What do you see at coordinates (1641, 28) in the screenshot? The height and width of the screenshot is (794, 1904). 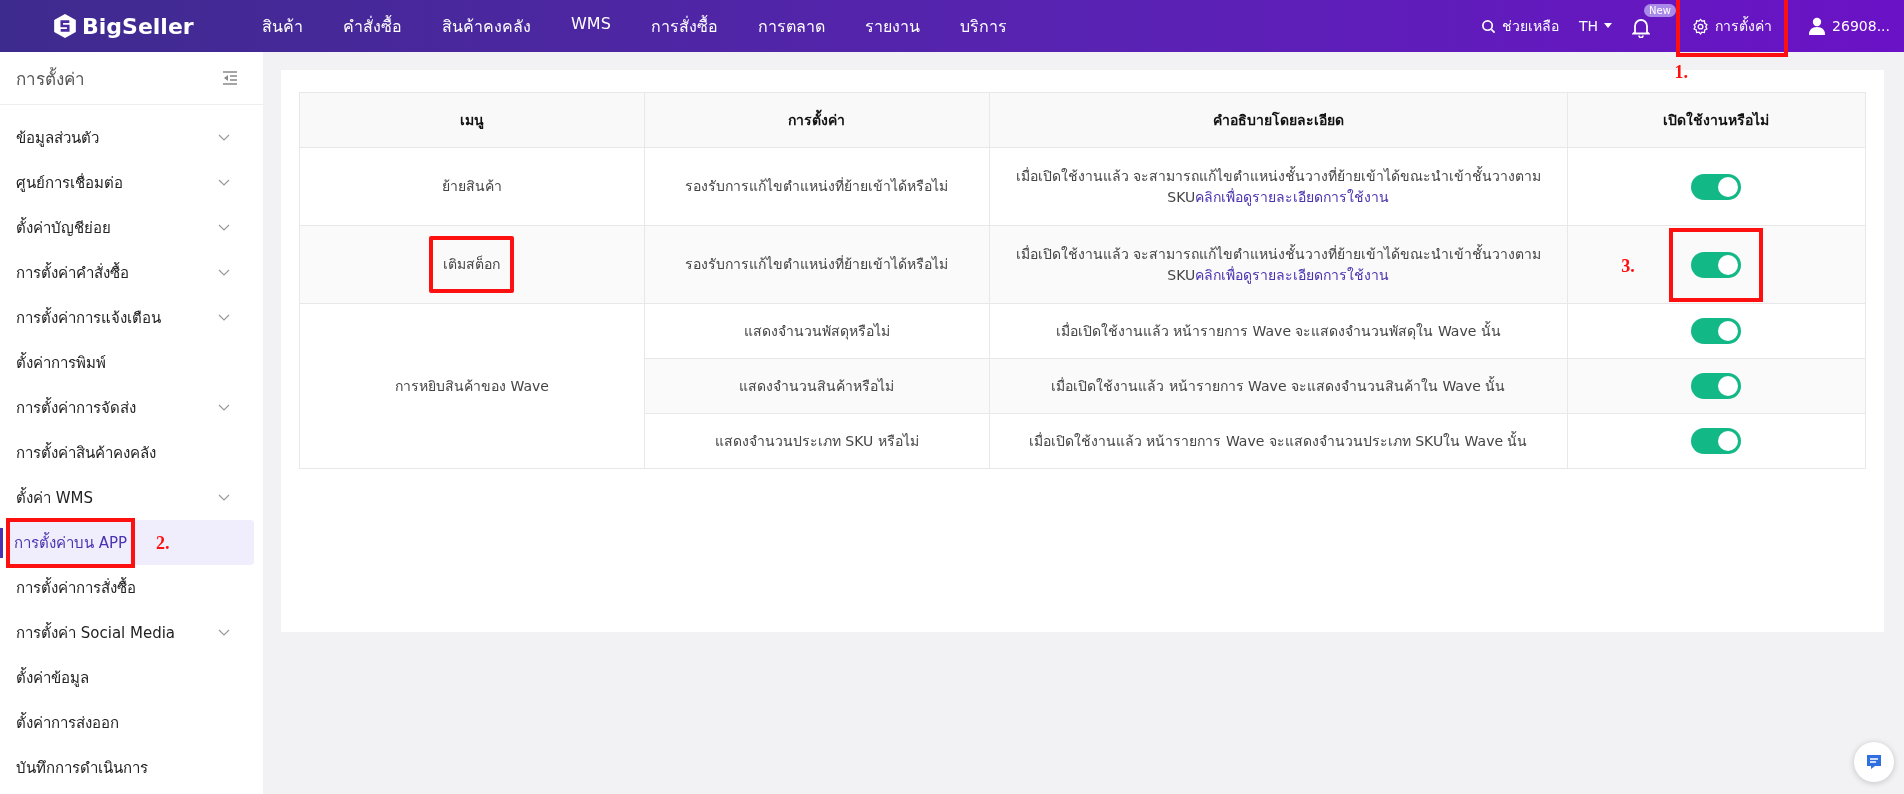 I see `bell-icon` at bounding box center [1641, 28].